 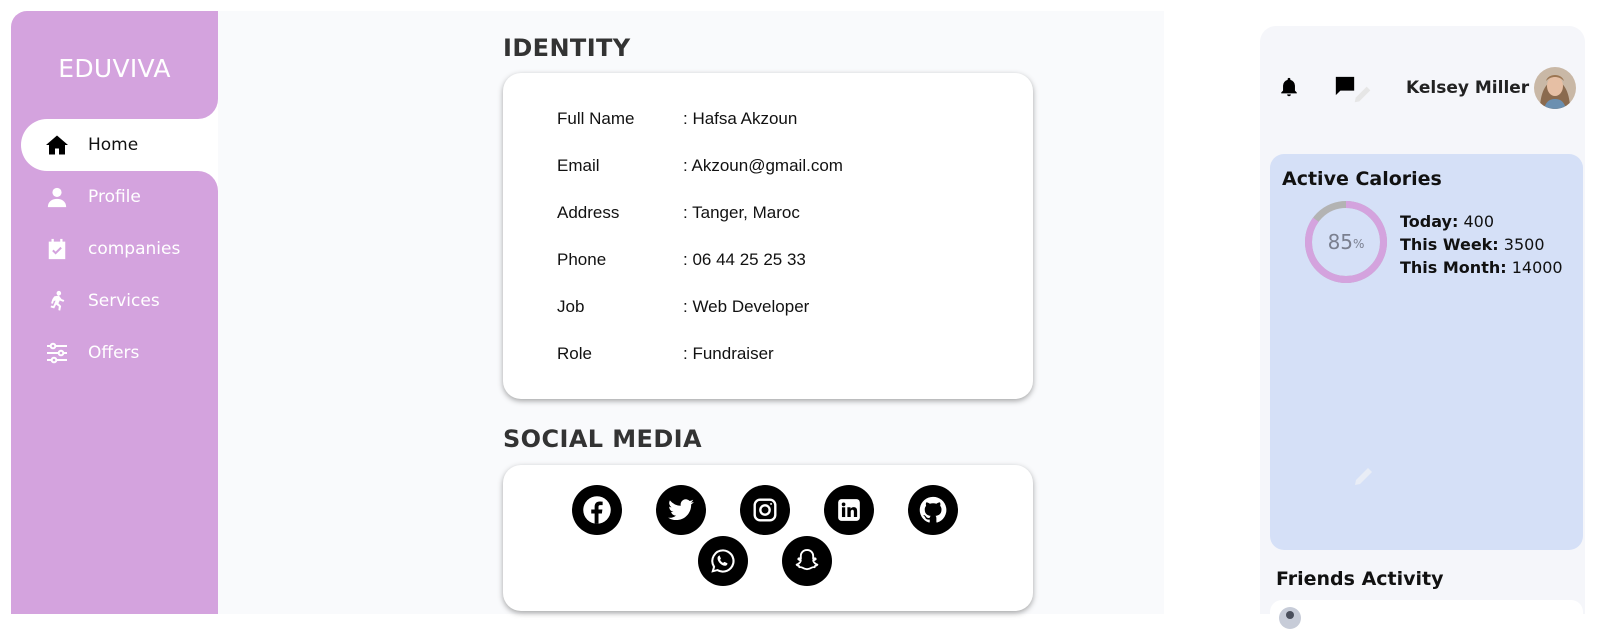 What do you see at coordinates (1534, 267) in the screenshot?
I see `calories-month-value: 14000` at bounding box center [1534, 267].